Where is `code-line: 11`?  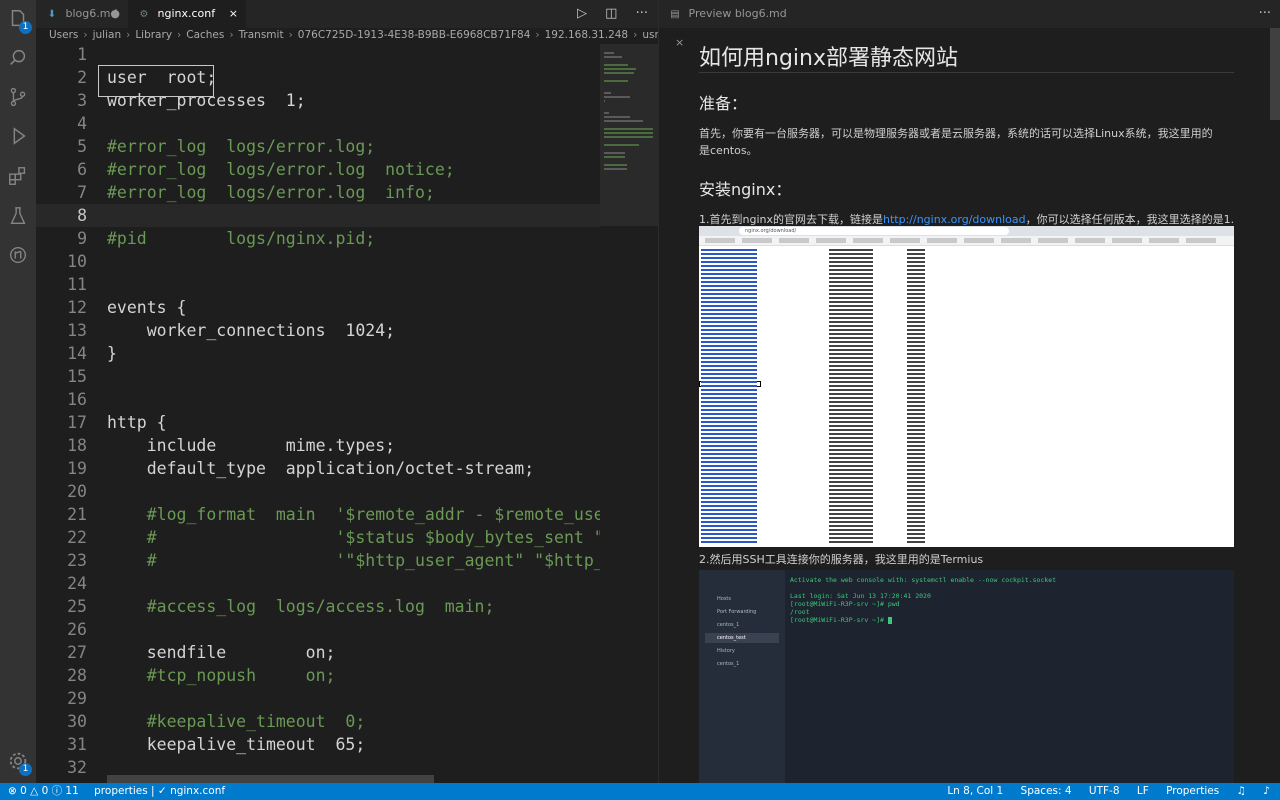 code-line: 11 is located at coordinates (318, 284).